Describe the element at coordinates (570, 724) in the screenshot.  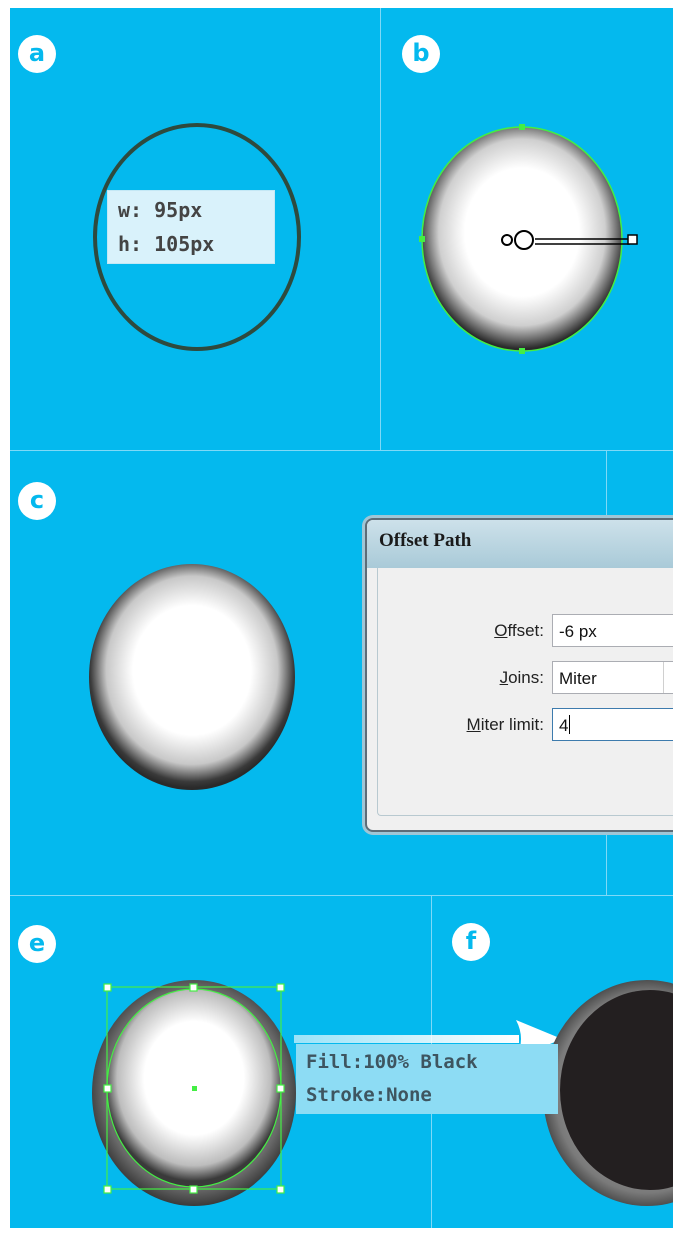
I see `text-cursor` at that location.